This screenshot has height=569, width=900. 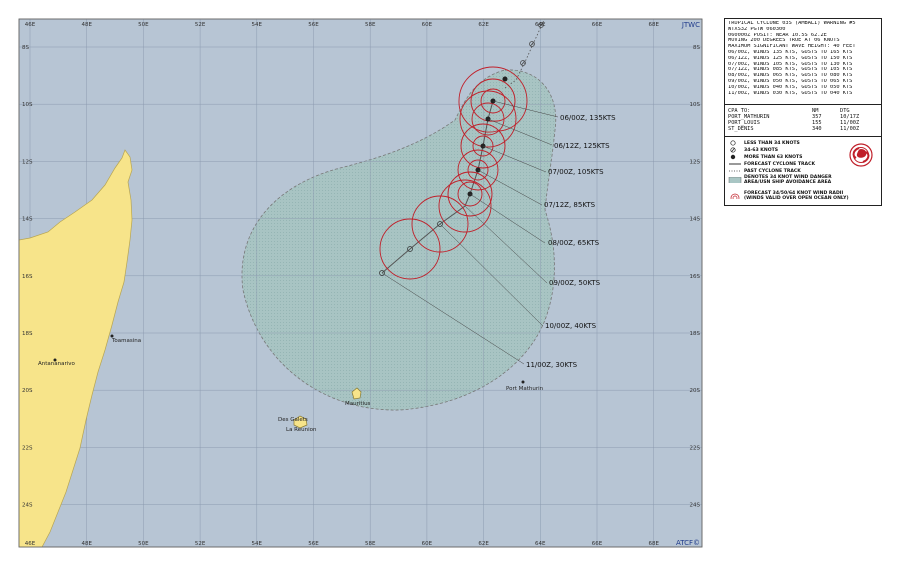 I want to click on legend-less34: LESS THAN 34 KNOTS, so click(x=764, y=143).